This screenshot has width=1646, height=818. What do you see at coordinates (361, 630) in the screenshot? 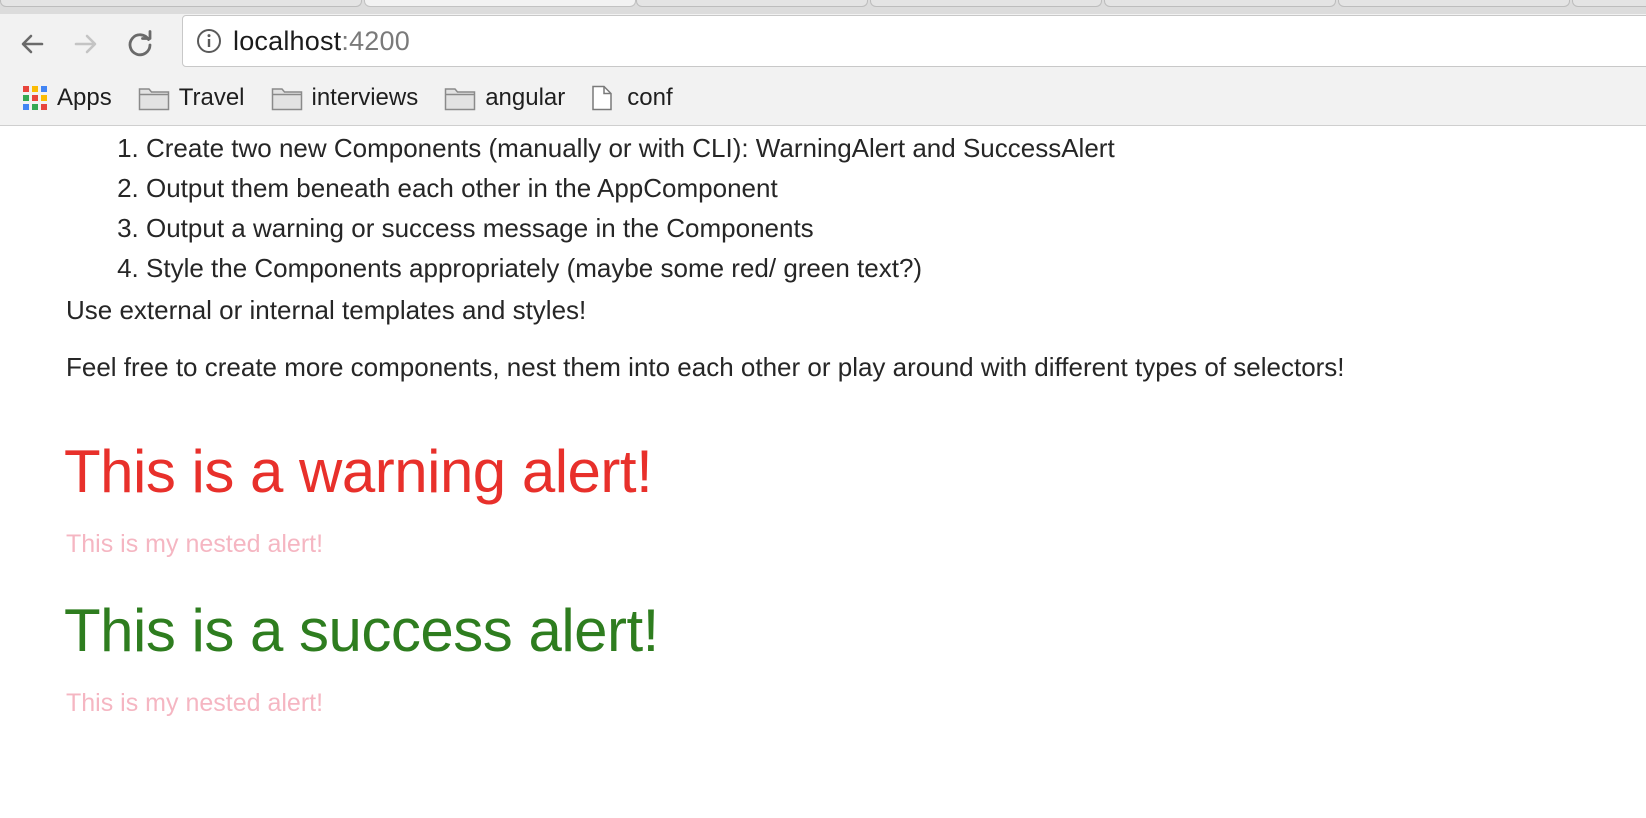
I see `success-alert-heading: This is a success alert!` at bounding box center [361, 630].